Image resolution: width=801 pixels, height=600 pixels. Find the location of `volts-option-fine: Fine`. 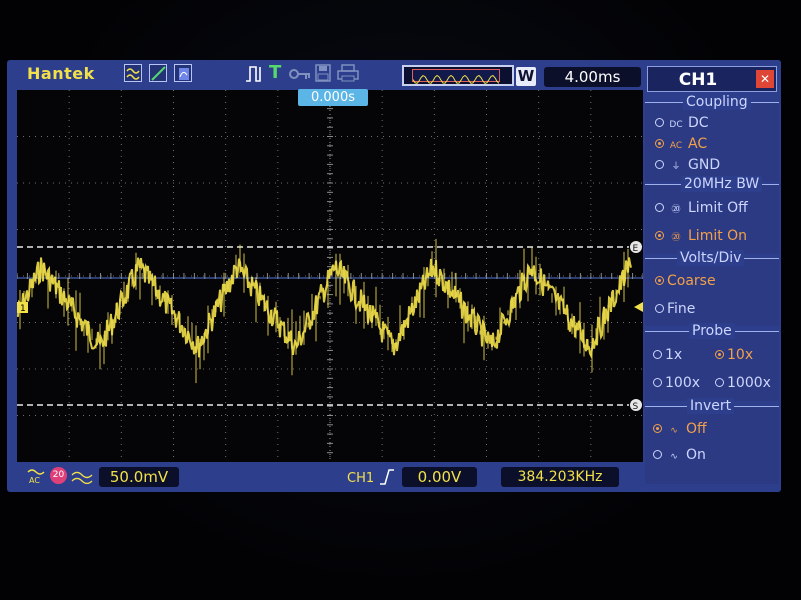

volts-option-fine: Fine is located at coordinates (675, 309).